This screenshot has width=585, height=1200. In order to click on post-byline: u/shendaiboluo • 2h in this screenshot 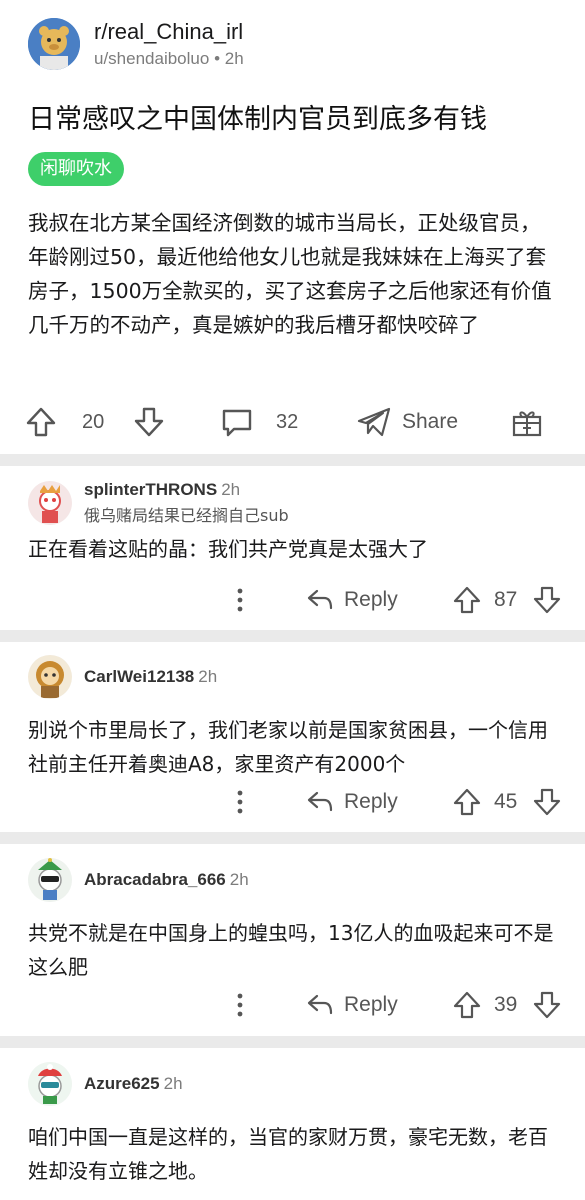, I will do `click(169, 59)`.